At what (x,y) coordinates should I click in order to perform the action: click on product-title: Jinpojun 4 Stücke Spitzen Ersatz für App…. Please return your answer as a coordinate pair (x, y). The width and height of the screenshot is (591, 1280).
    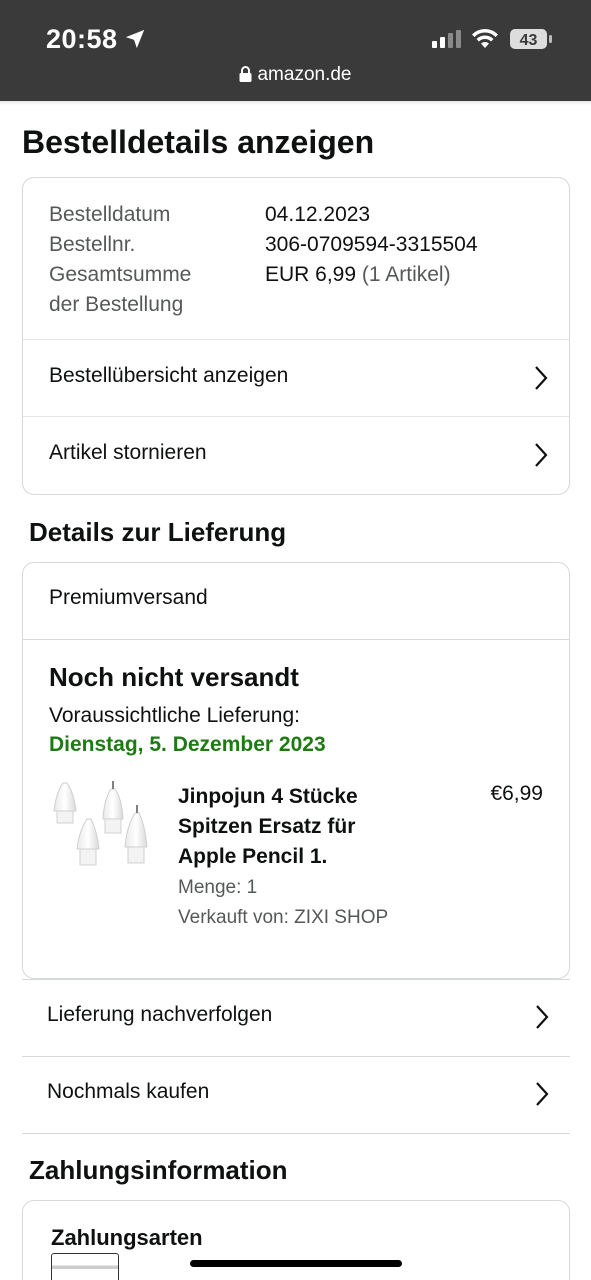
    Looking at the image, I should click on (288, 827).